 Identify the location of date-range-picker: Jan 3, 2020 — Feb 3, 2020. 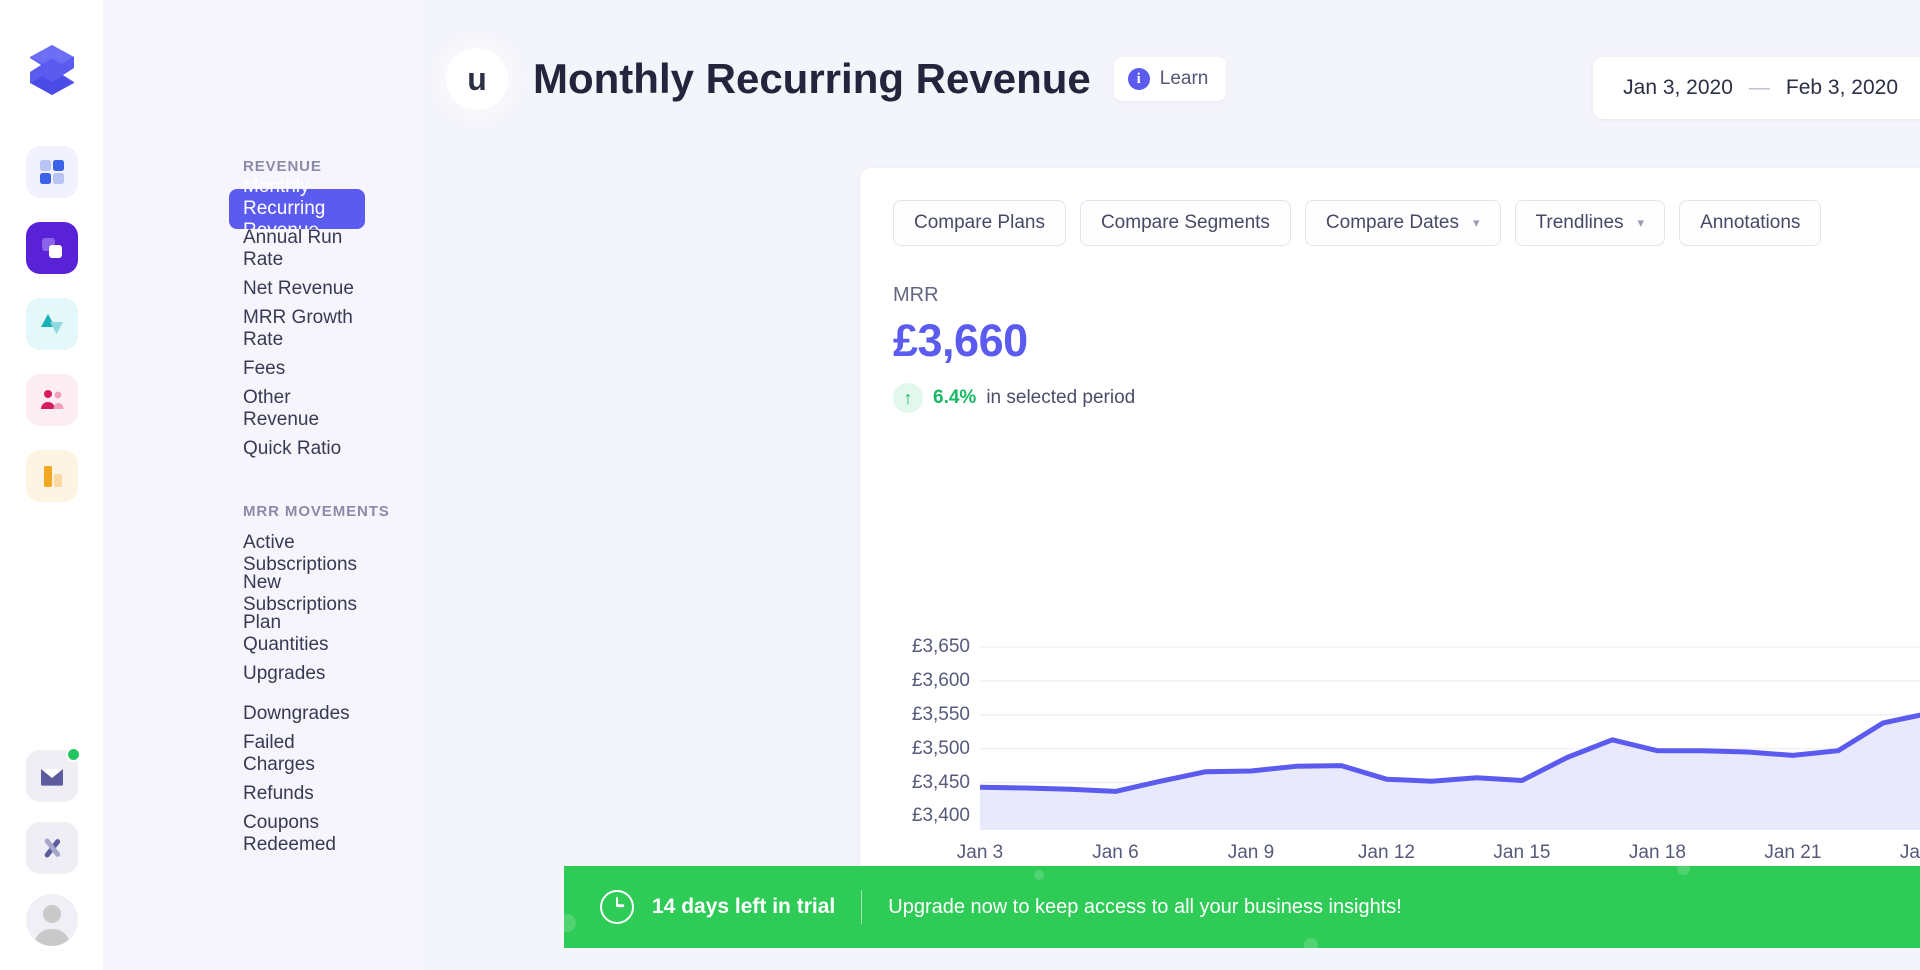
(1756, 88).